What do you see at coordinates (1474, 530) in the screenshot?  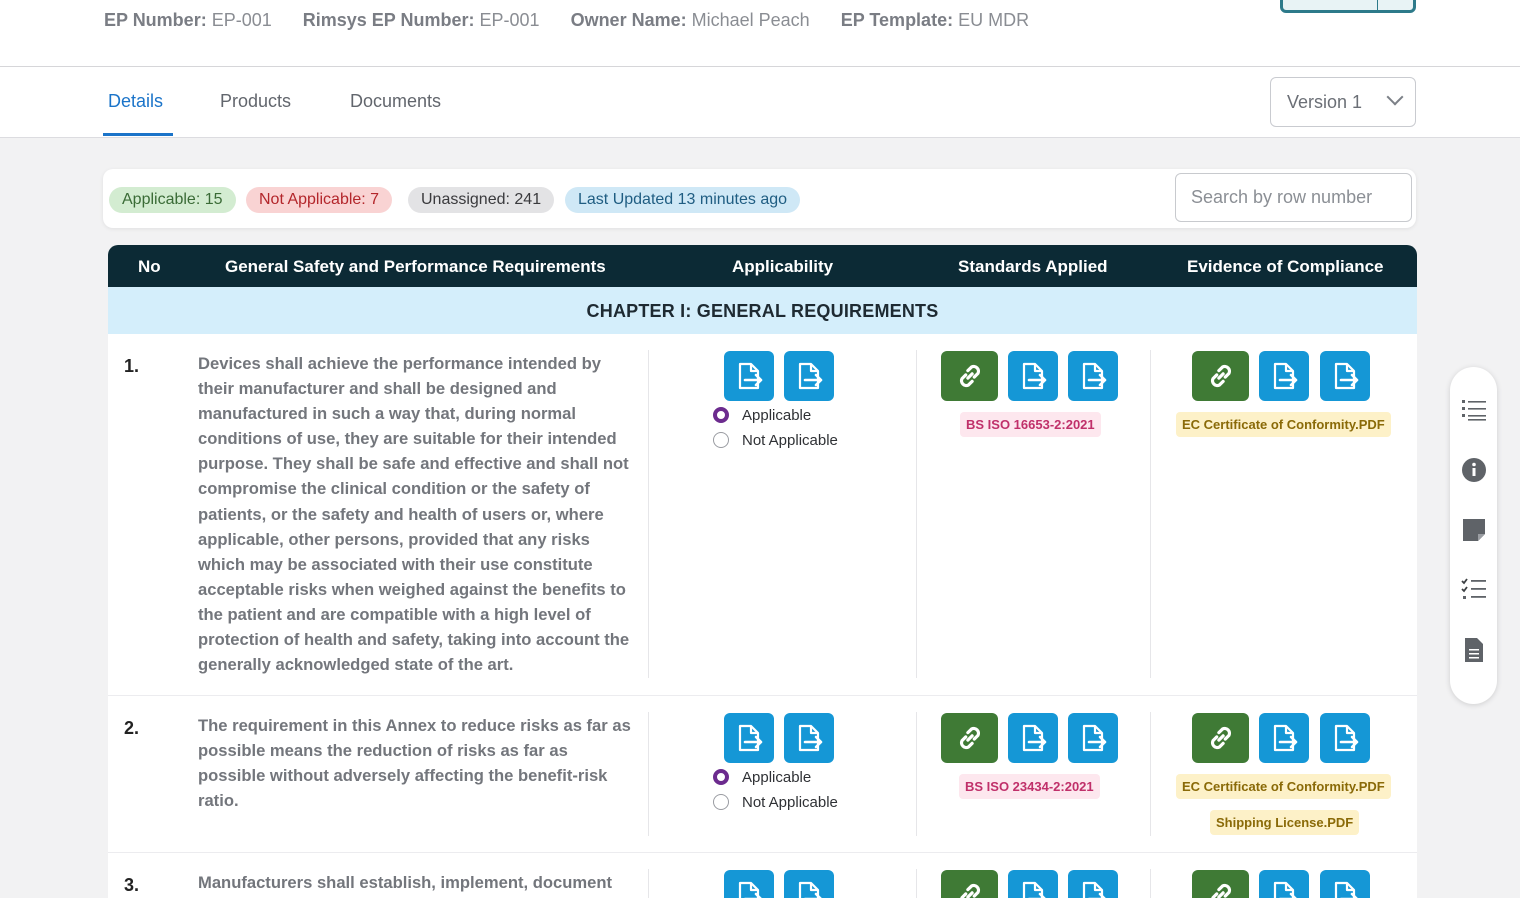 I see `note-icon` at bounding box center [1474, 530].